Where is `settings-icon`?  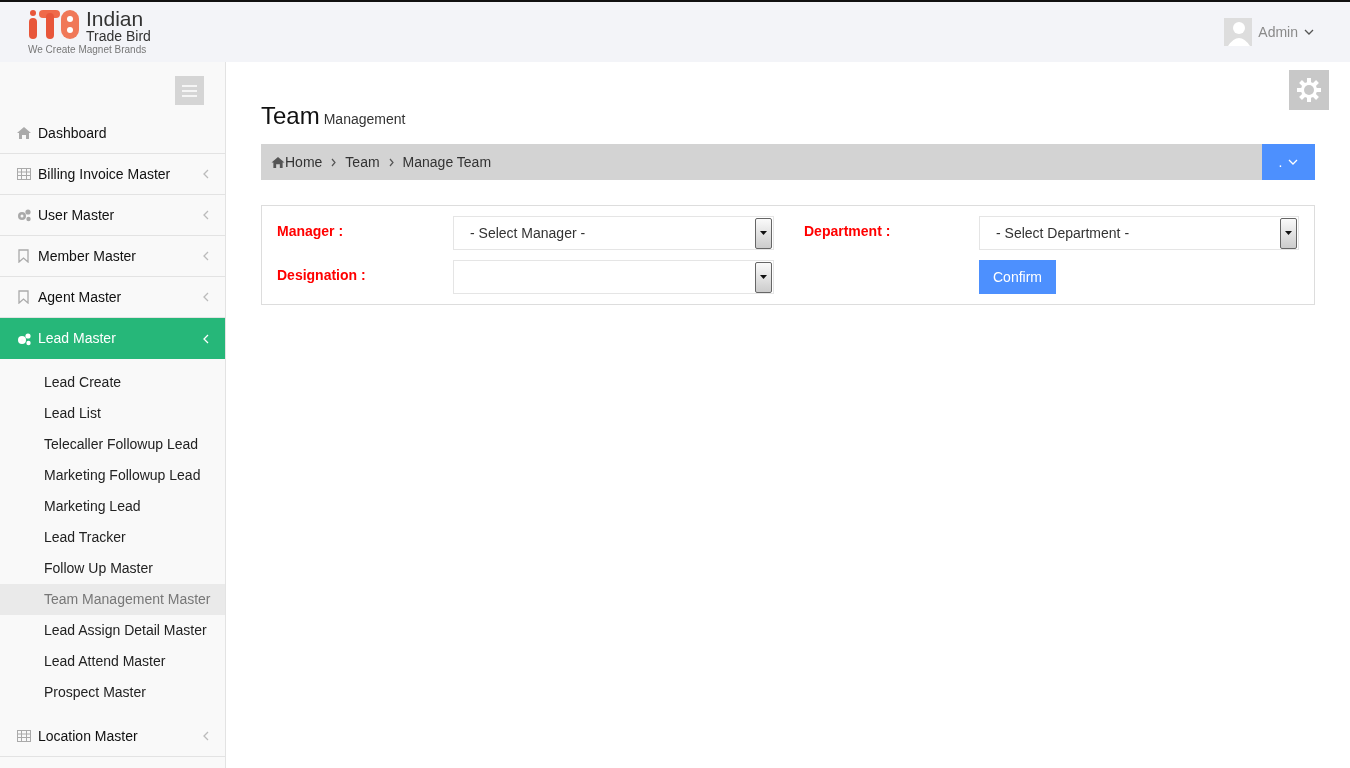 settings-icon is located at coordinates (1309, 90).